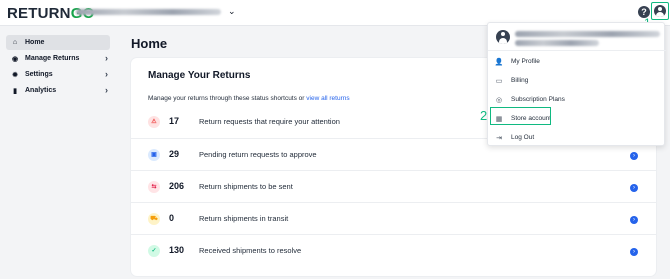  What do you see at coordinates (246, 186) in the screenshot?
I see `status-label: Return shipments to be sent` at bounding box center [246, 186].